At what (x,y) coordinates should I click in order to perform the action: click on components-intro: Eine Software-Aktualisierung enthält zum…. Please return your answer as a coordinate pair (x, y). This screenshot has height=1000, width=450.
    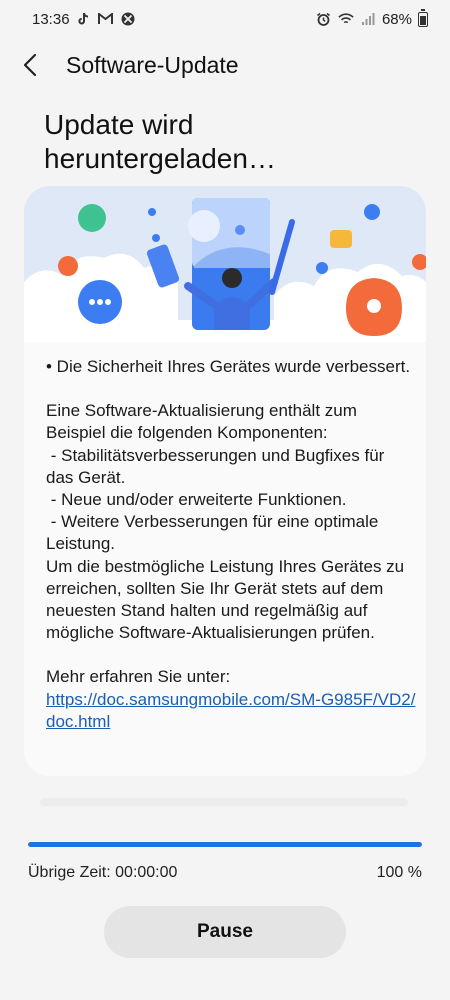
    Looking at the image, I should click on (204, 422).